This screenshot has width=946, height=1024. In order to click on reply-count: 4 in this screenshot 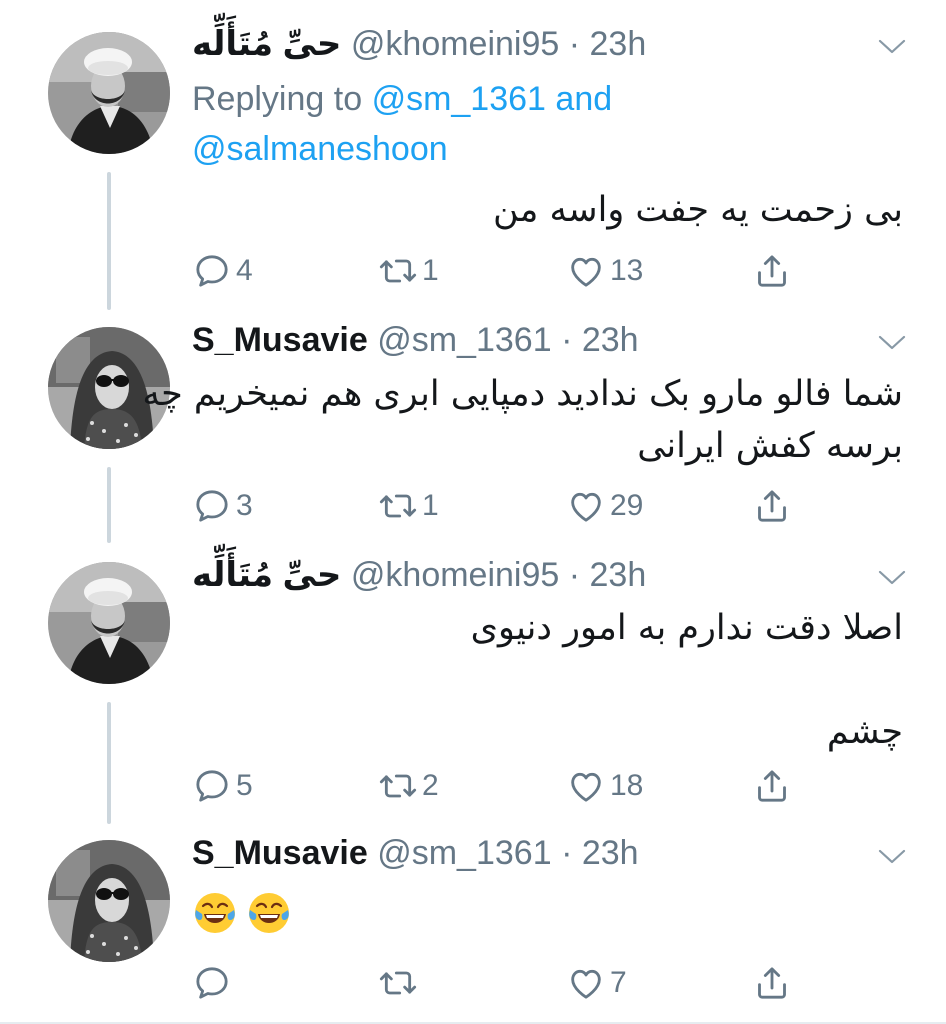, I will do `click(244, 270)`.